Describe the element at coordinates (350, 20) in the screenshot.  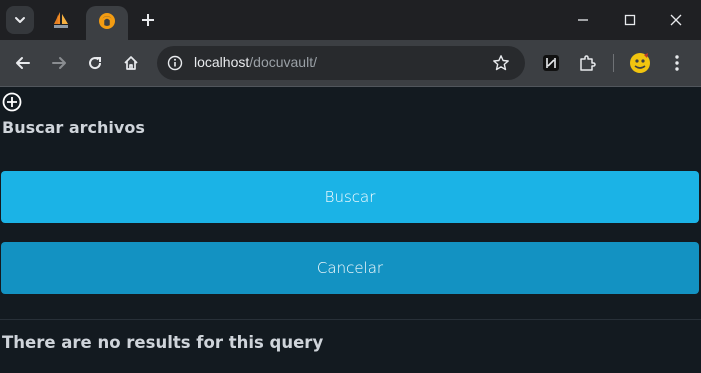
I see `browser-tab-bar` at that location.